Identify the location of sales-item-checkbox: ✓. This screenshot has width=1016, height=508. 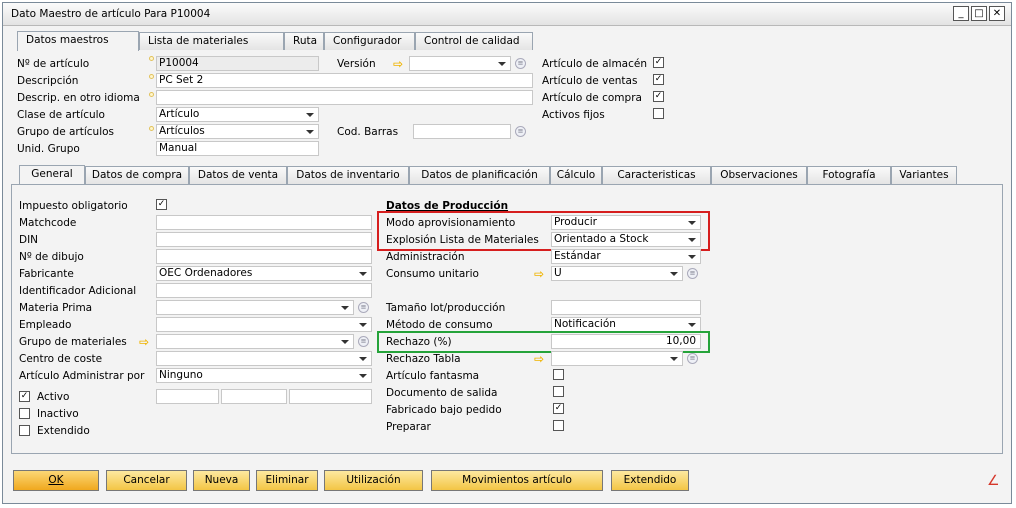
(658, 79).